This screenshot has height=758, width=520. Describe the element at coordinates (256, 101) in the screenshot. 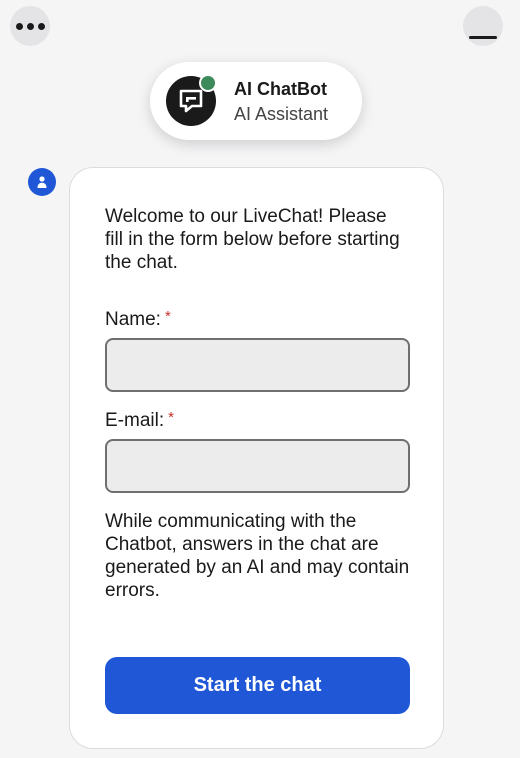

I see `chatbot-header: AI ChatBot AI Assistant` at that location.